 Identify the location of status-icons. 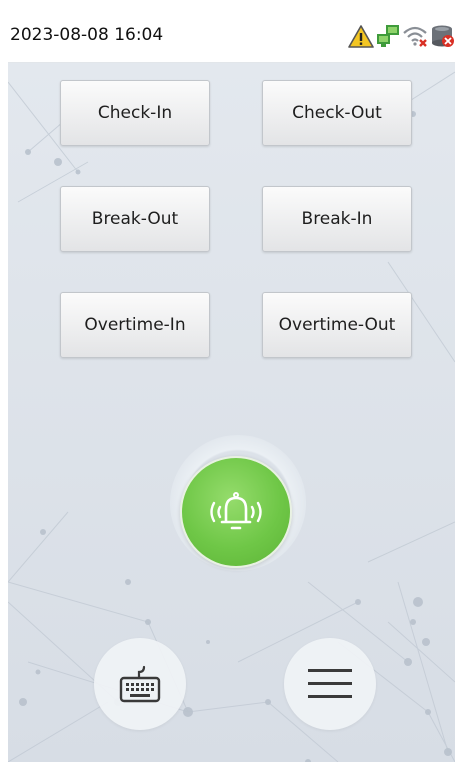
(401, 36).